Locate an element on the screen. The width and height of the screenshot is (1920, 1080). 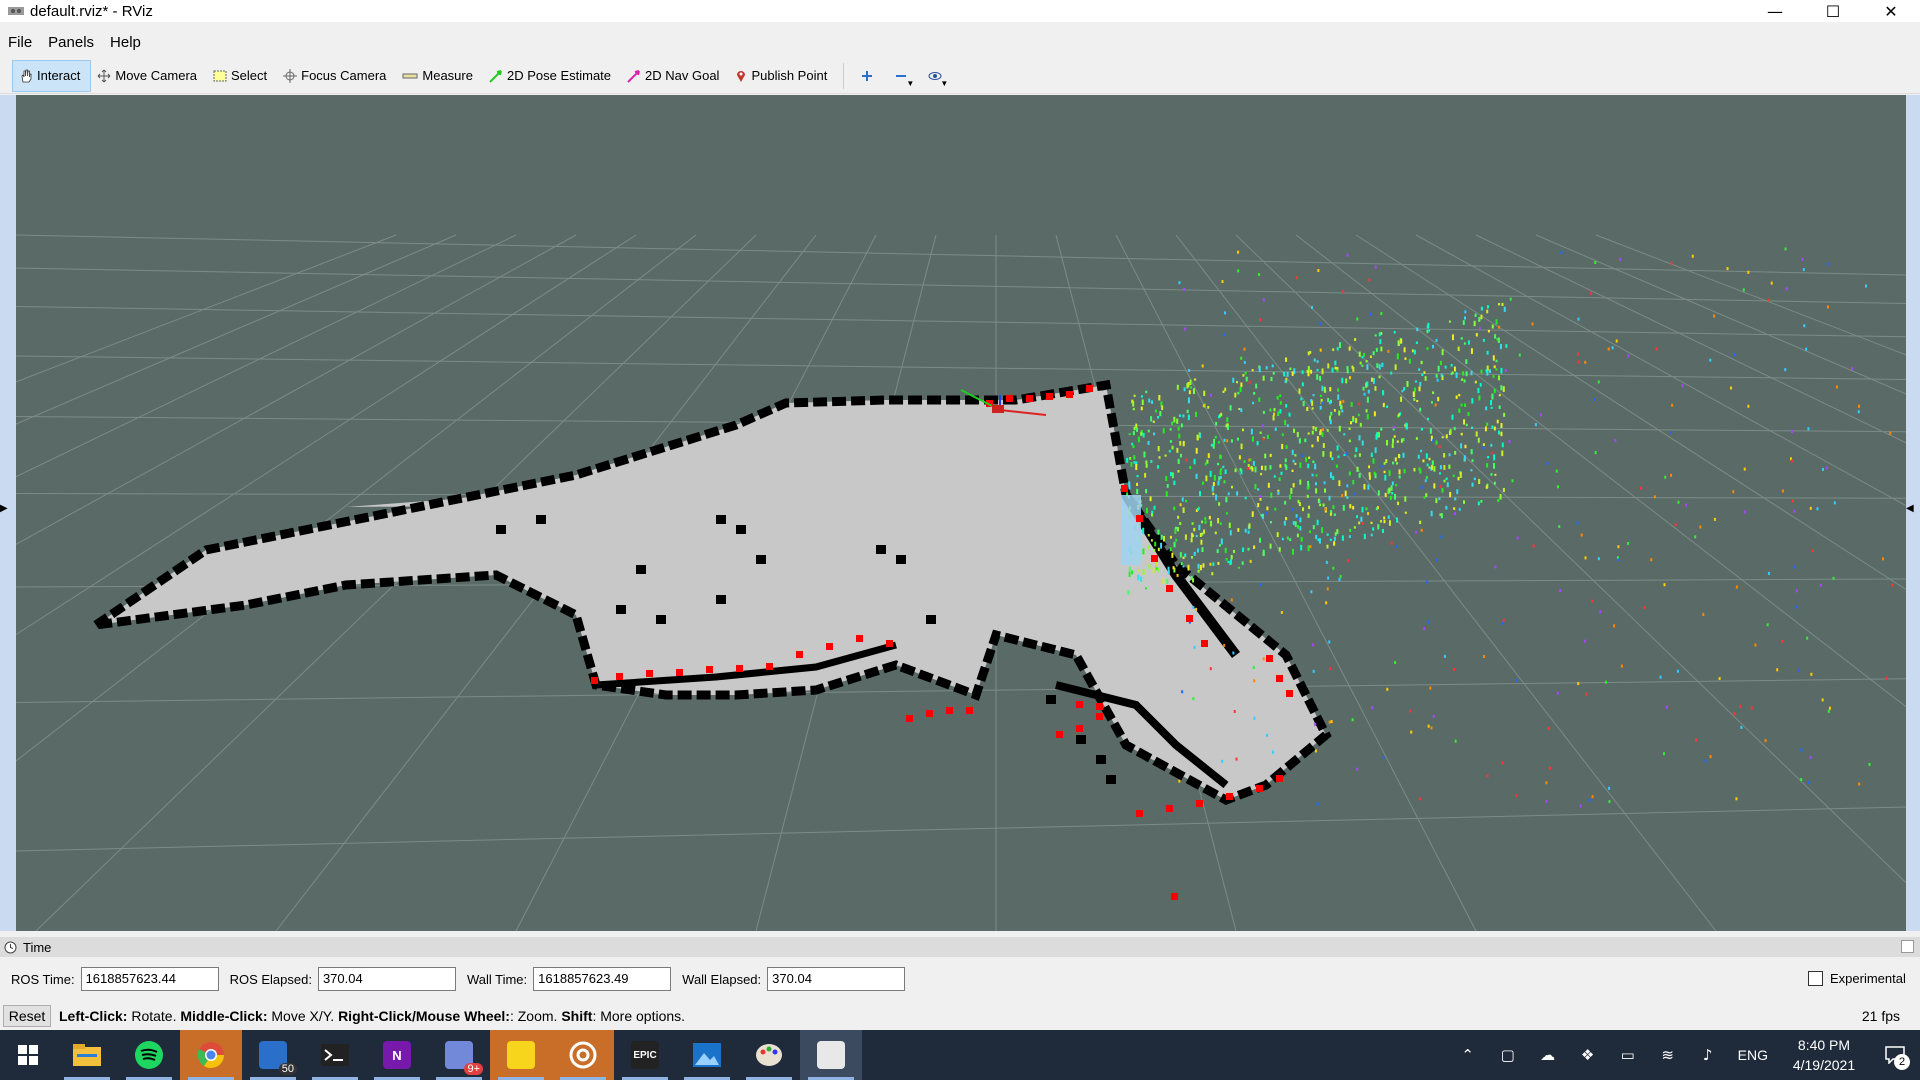
right-dock-handle: ◀ is located at coordinates (1913, 513).